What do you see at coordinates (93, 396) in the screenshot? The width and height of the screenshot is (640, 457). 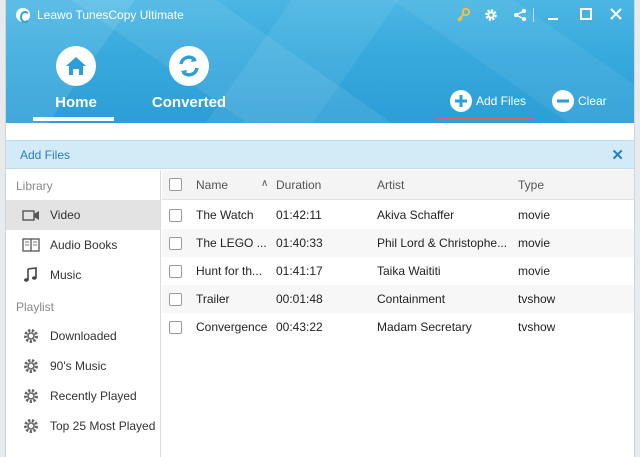 I see `sidebar-item-label: Recently Played` at bounding box center [93, 396].